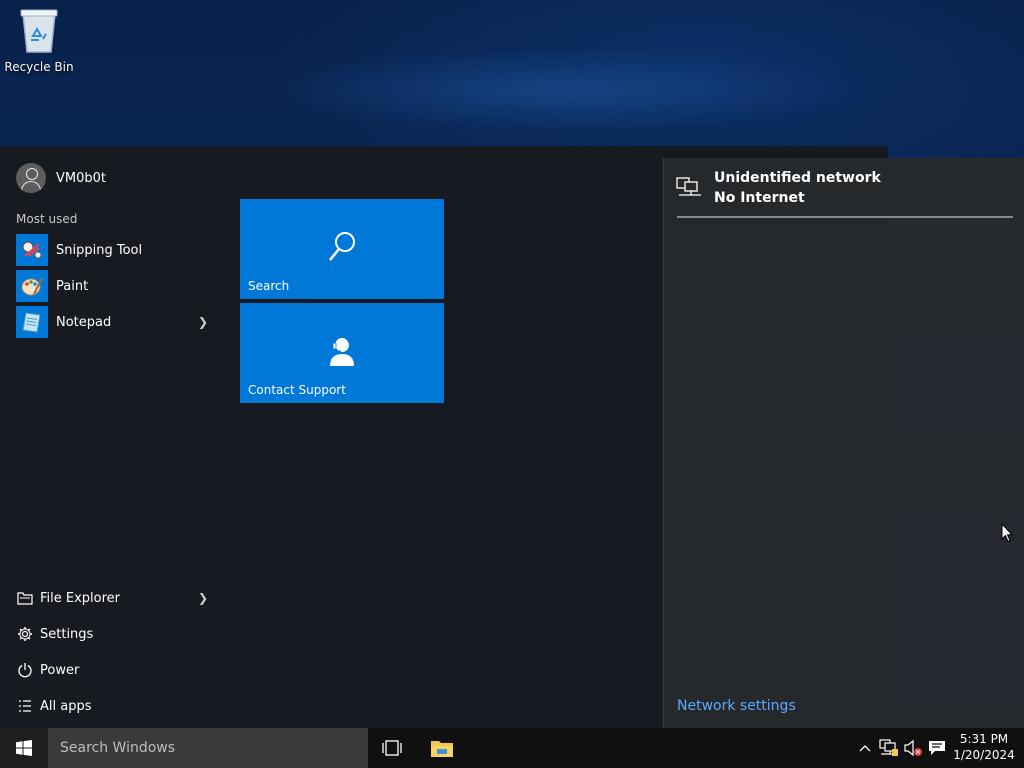  What do you see at coordinates (60, 670) in the screenshot?
I see `start-item-label: Power` at bounding box center [60, 670].